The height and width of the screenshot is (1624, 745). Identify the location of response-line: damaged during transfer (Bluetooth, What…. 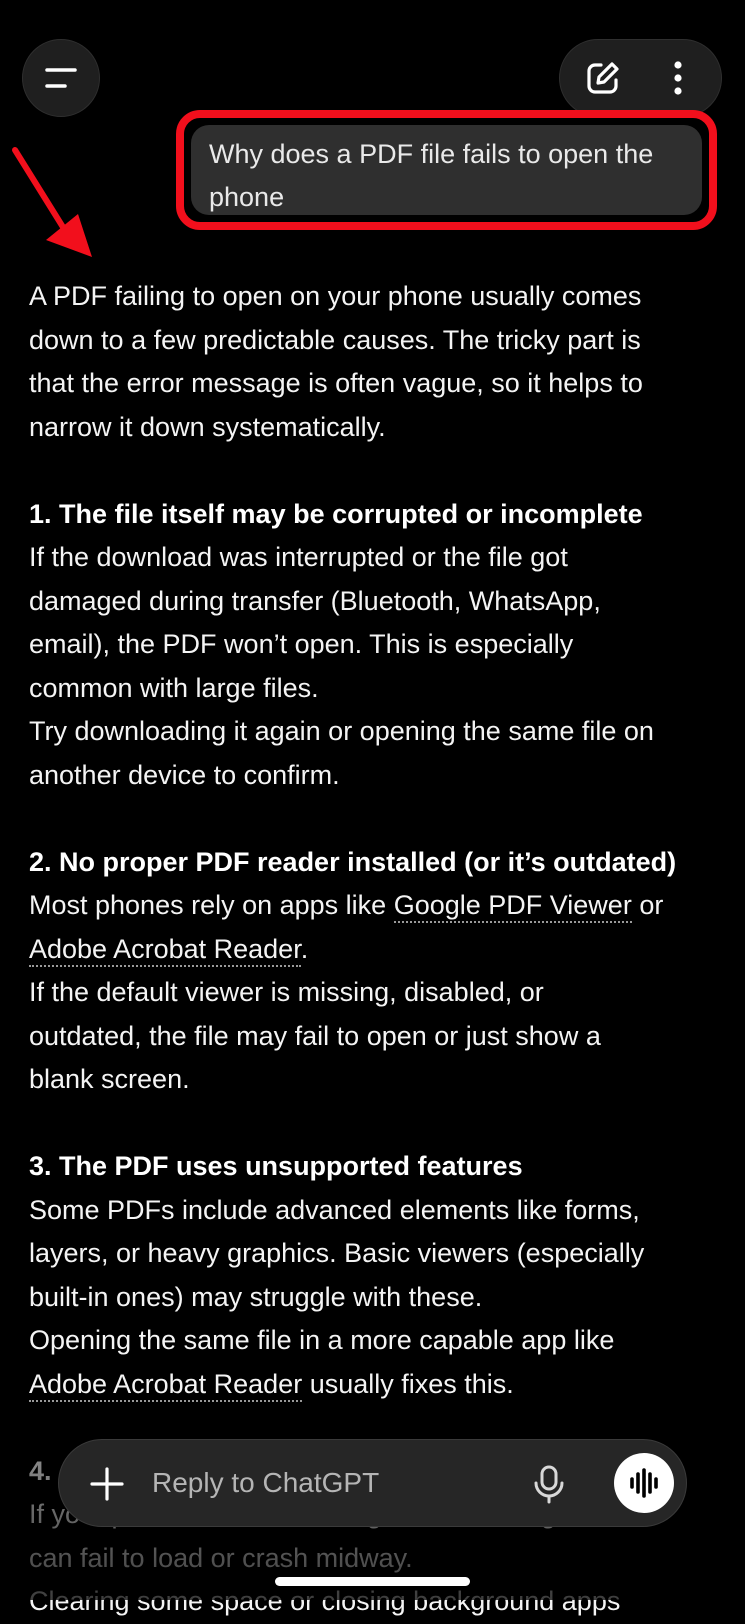
(315, 600).